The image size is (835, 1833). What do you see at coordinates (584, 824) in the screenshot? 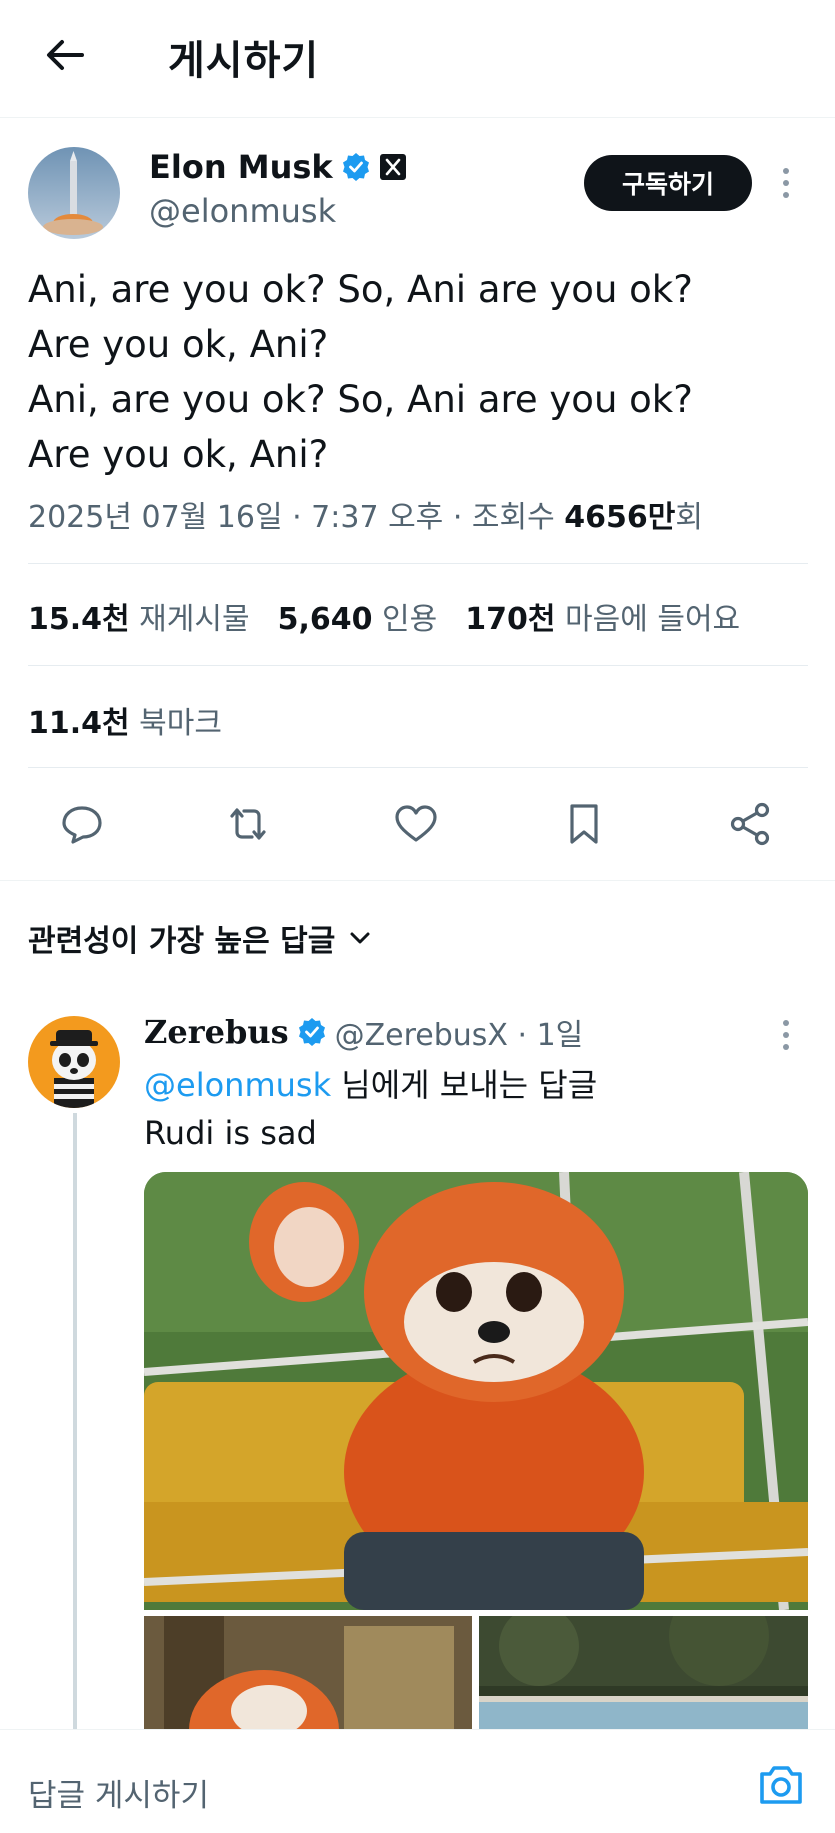
I see `bookmark-icon` at bounding box center [584, 824].